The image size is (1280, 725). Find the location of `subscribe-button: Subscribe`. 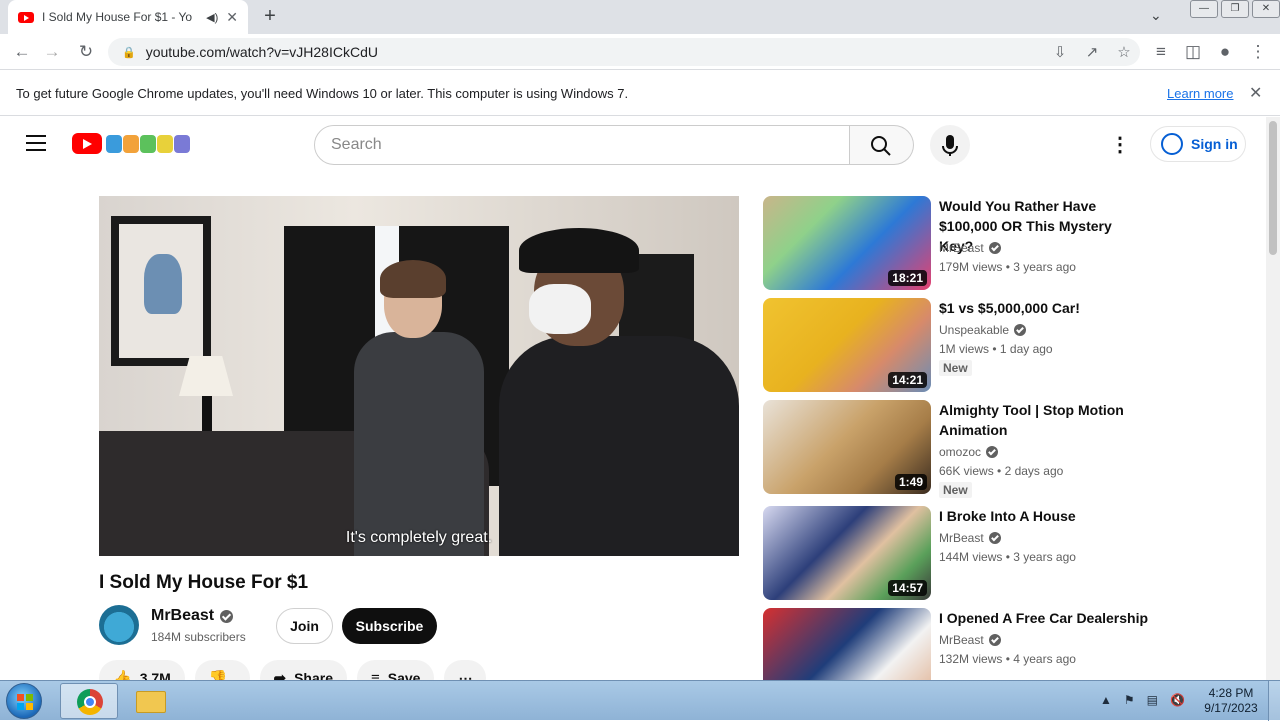

subscribe-button: Subscribe is located at coordinates (389, 626).